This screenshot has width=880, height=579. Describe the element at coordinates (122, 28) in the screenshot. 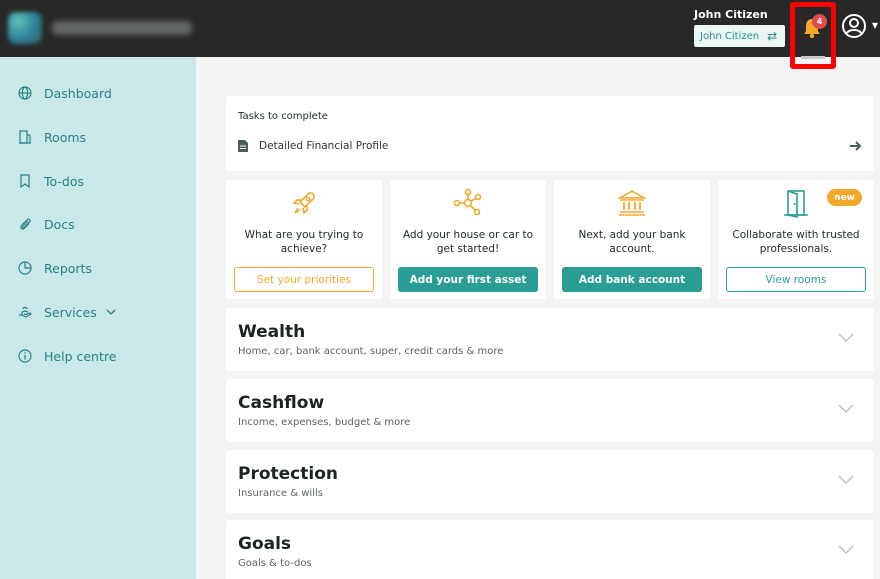

I see `logo-wordmark` at that location.